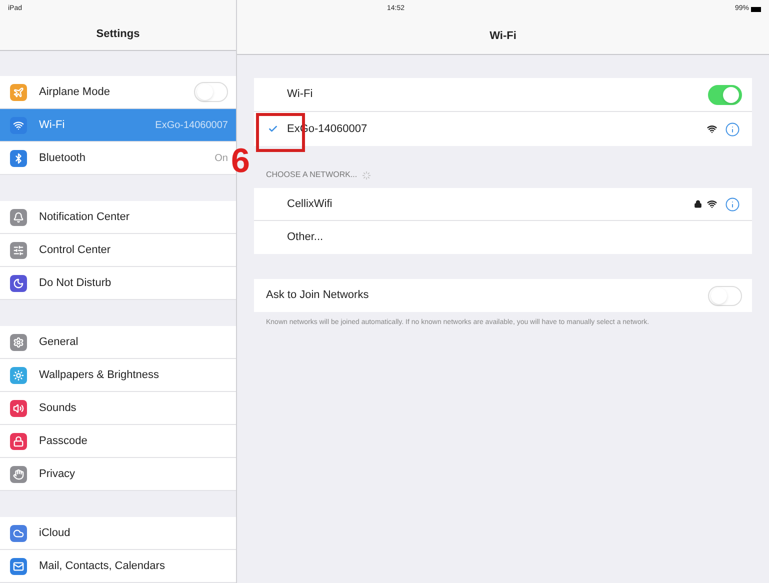 This screenshot has width=769, height=583. Describe the element at coordinates (58, 408) in the screenshot. I see `item-label: Sounds` at that location.